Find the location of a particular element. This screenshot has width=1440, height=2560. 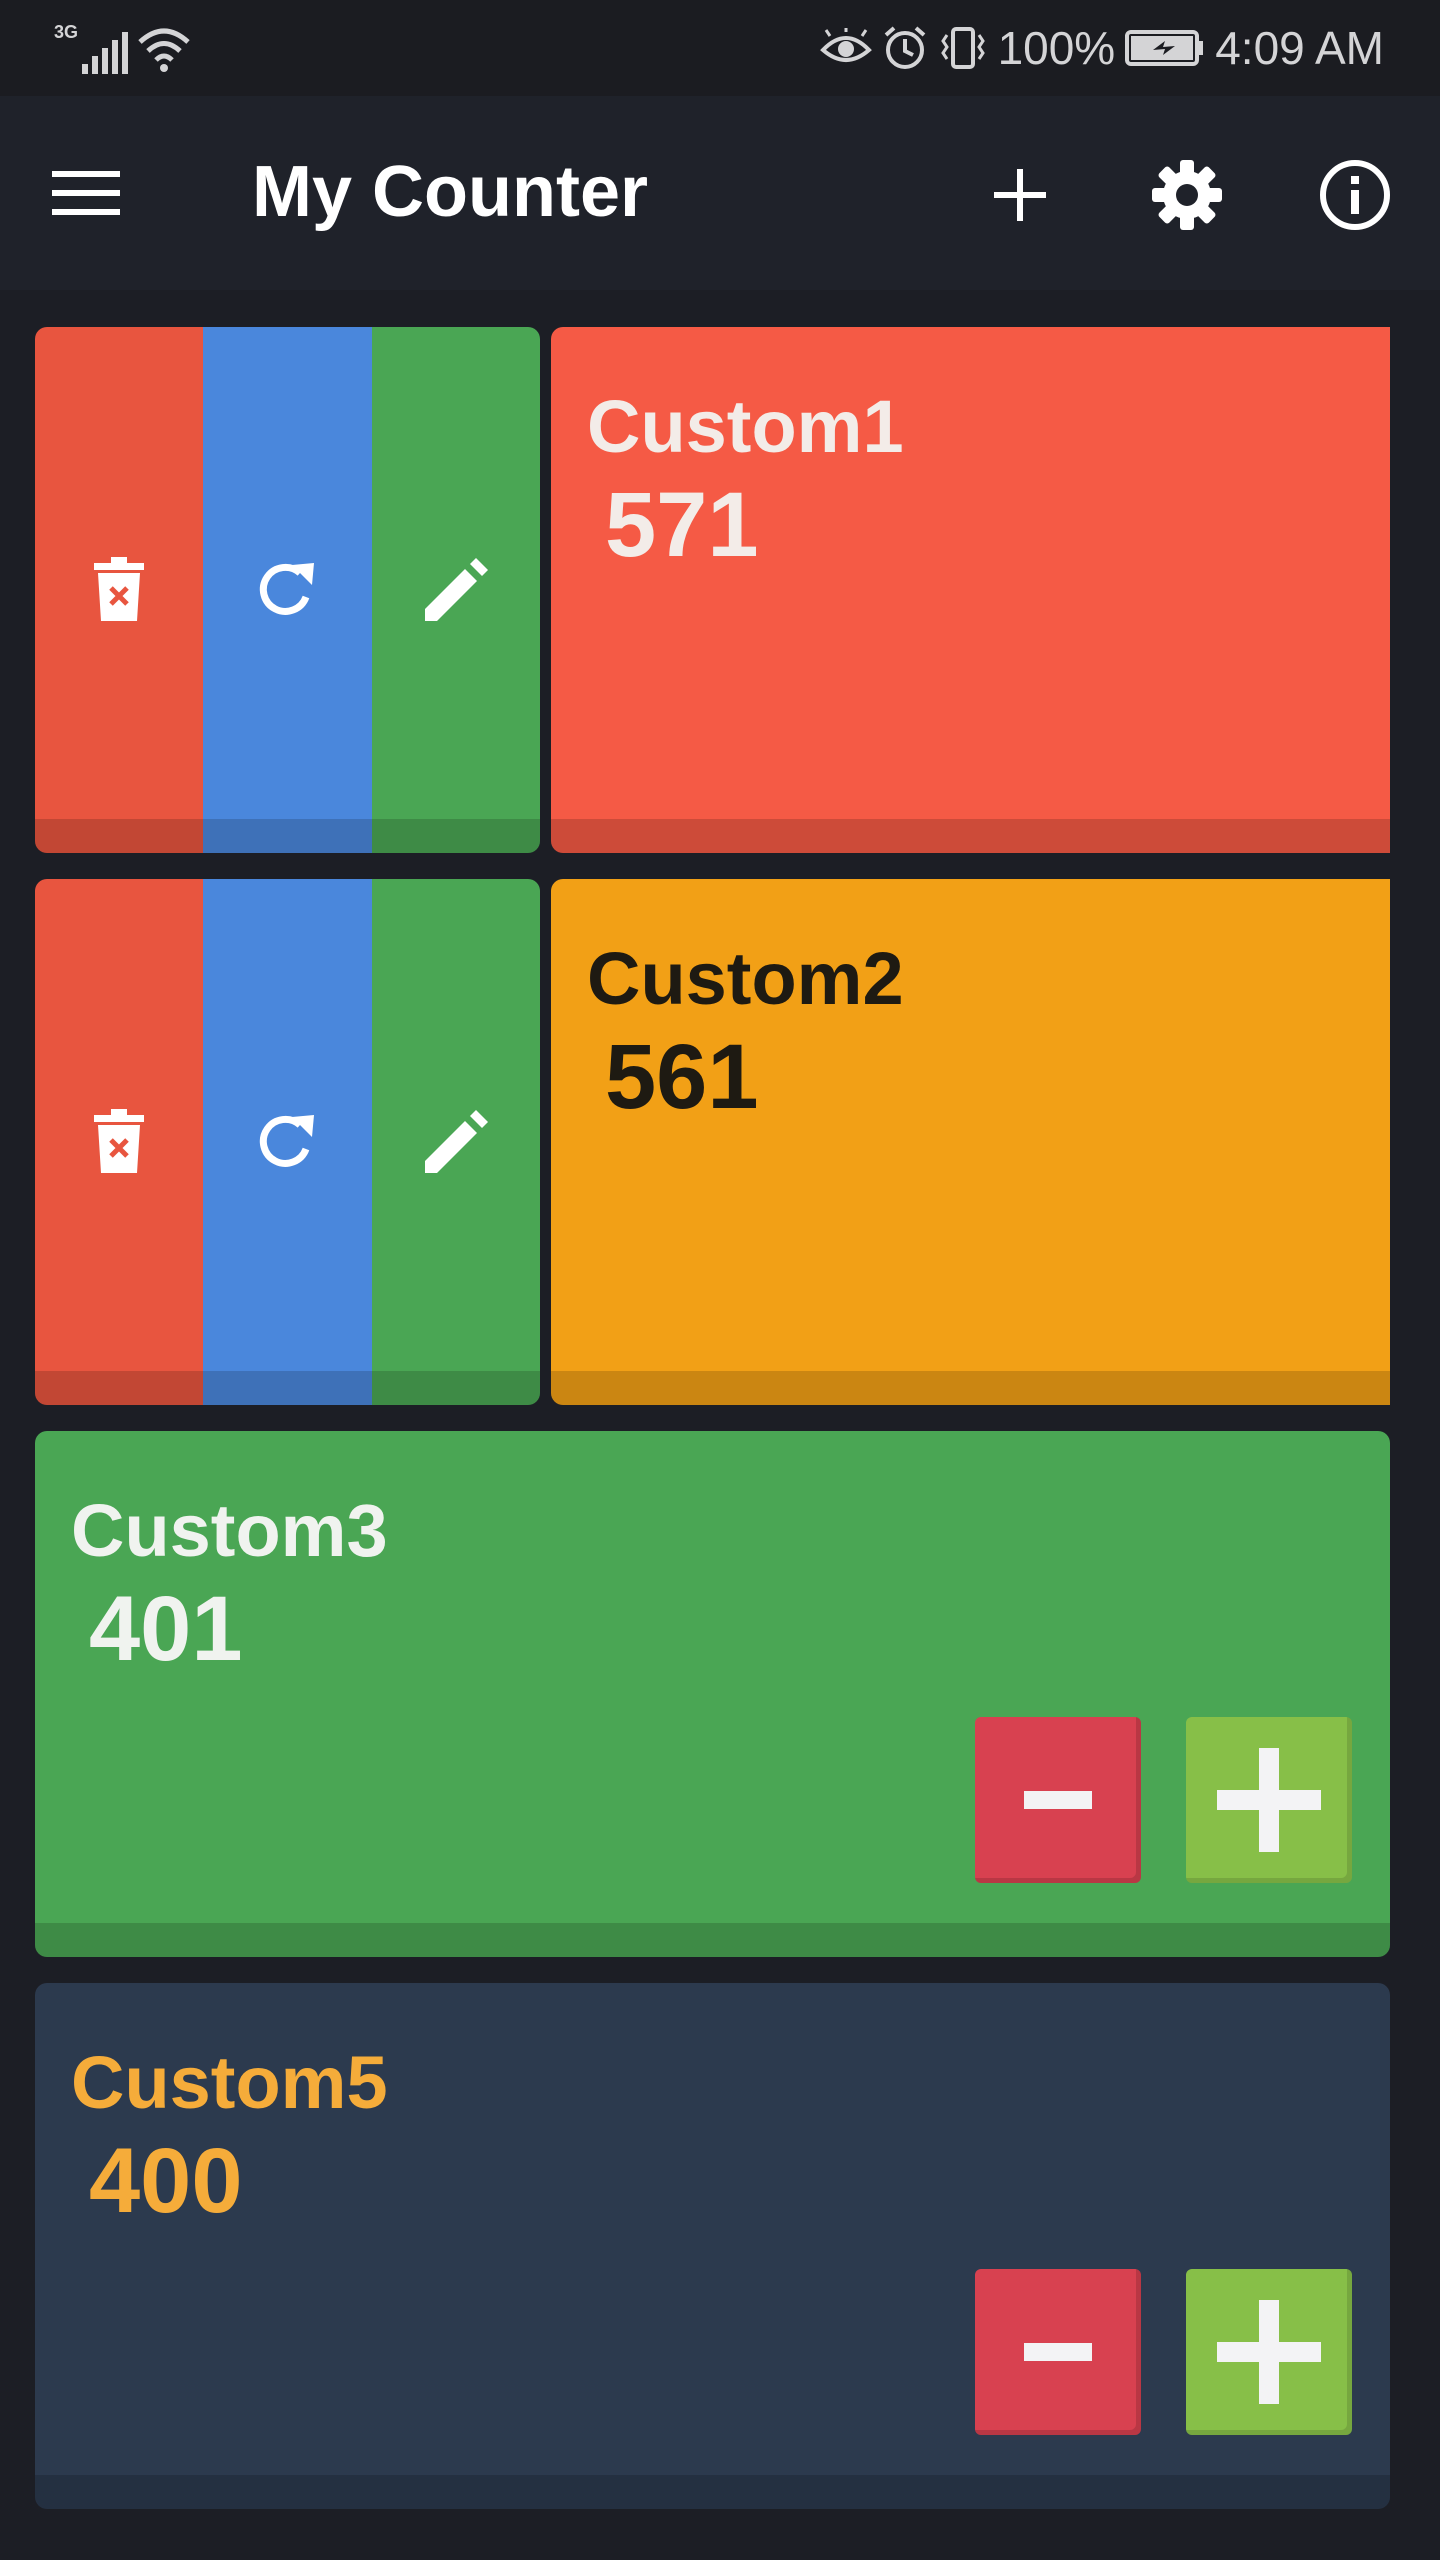

alarm-icon is located at coordinates (904, 47).